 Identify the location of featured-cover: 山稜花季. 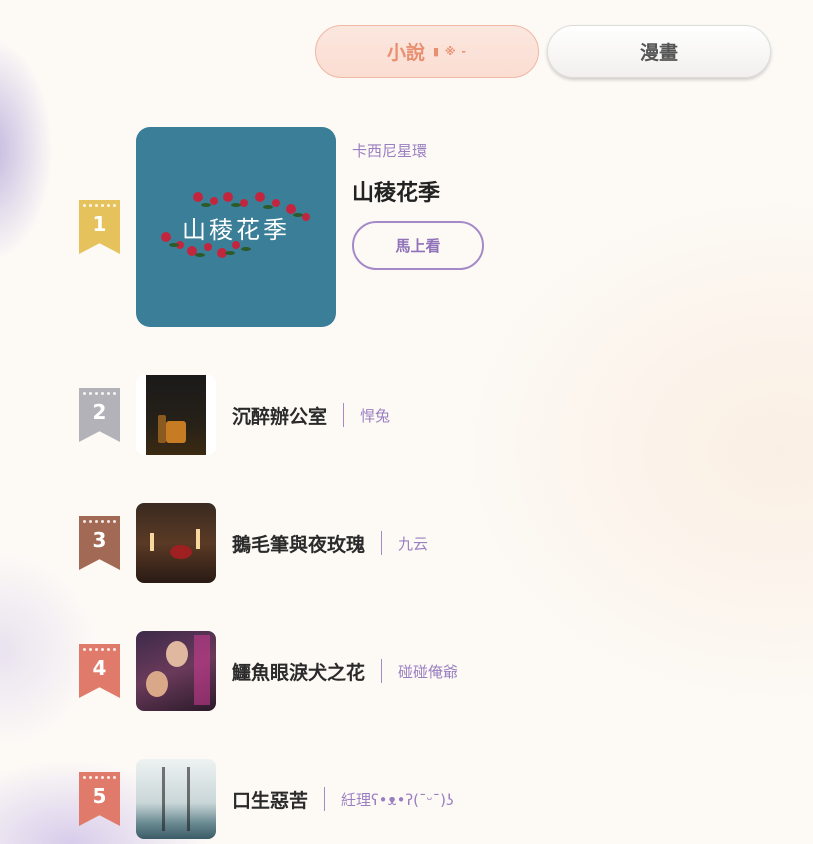
(236, 227).